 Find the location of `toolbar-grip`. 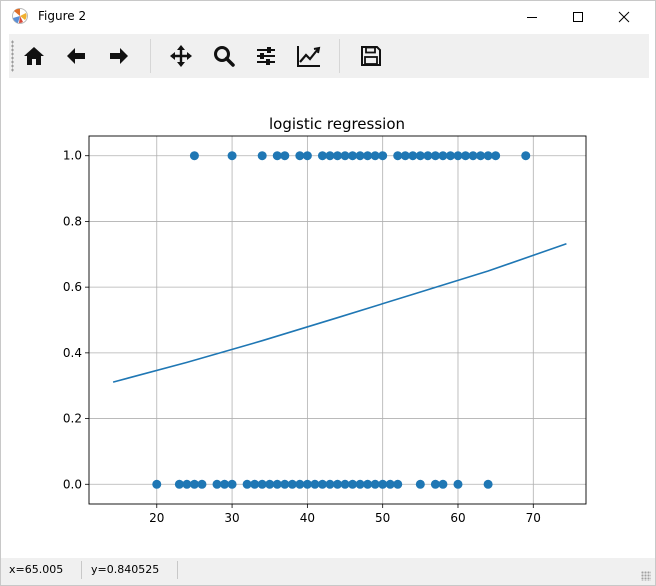

toolbar-grip is located at coordinates (12, 56).